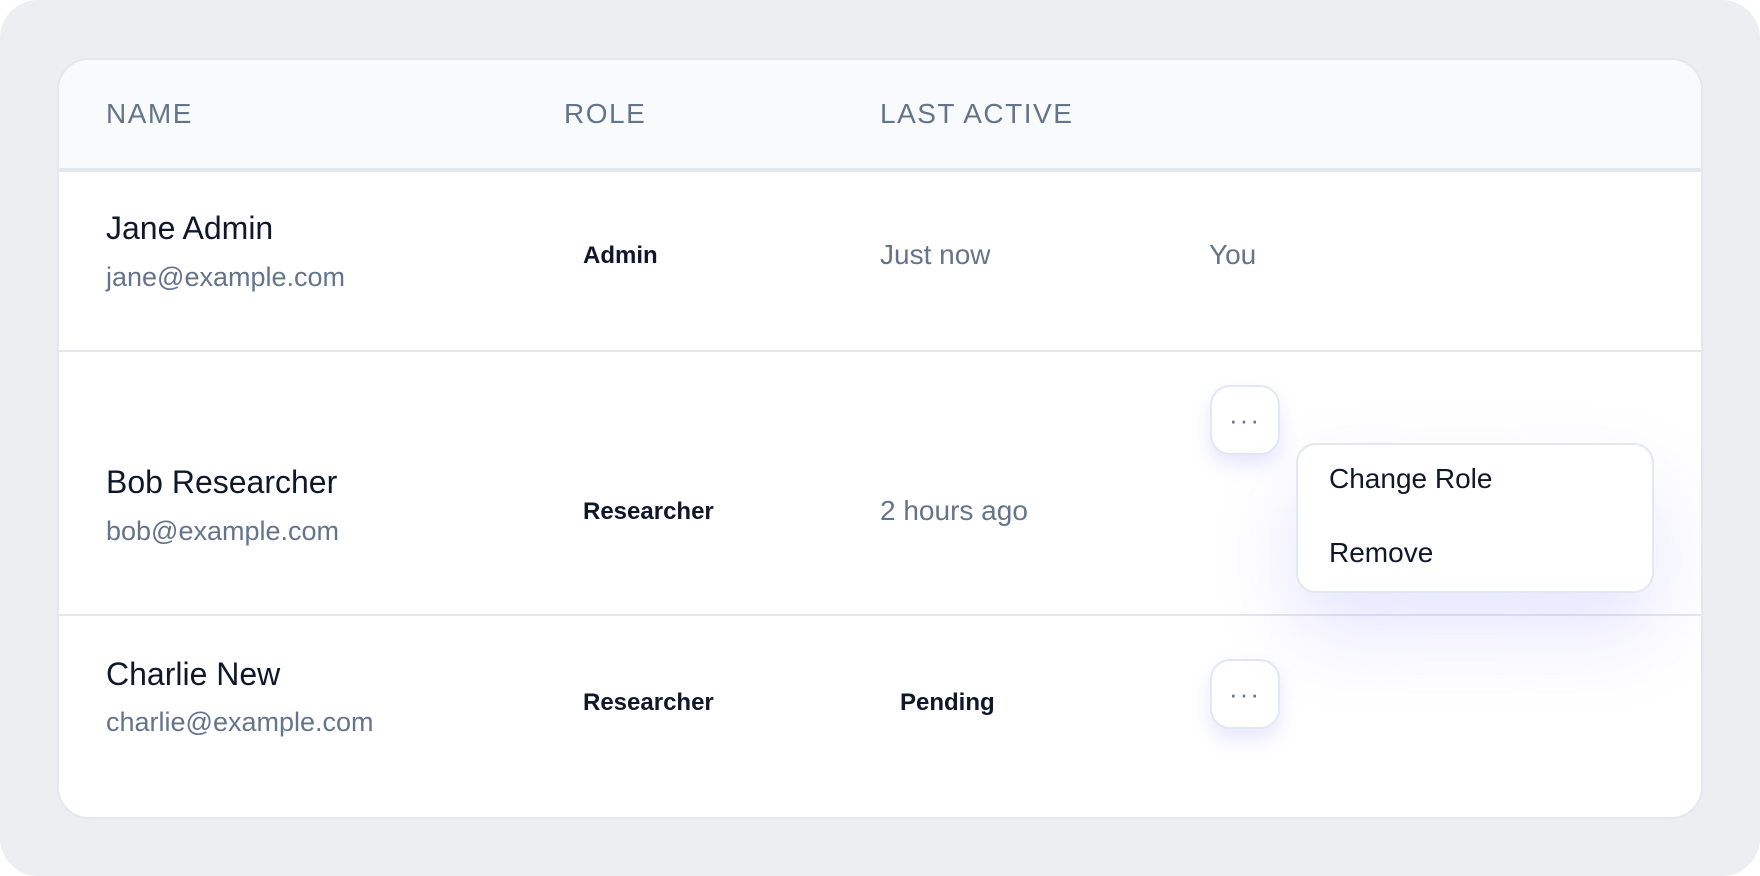  I want to click on column-header-name: NAME, so click(149, 113).